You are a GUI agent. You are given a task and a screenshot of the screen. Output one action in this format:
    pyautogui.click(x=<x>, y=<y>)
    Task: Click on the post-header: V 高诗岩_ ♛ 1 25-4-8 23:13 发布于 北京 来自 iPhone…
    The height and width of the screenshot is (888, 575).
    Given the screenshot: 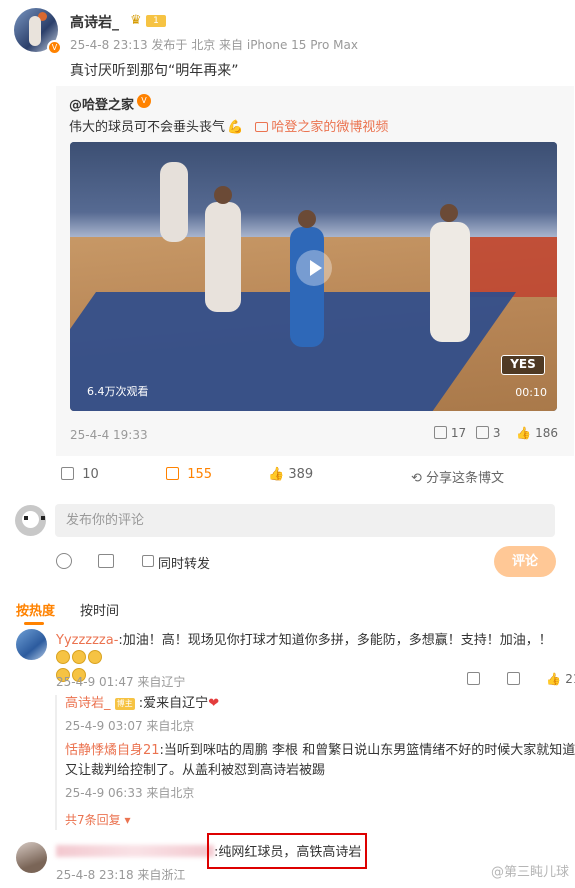 What is the action you would take?
    pyautogui.click(x=288, y=31)
    